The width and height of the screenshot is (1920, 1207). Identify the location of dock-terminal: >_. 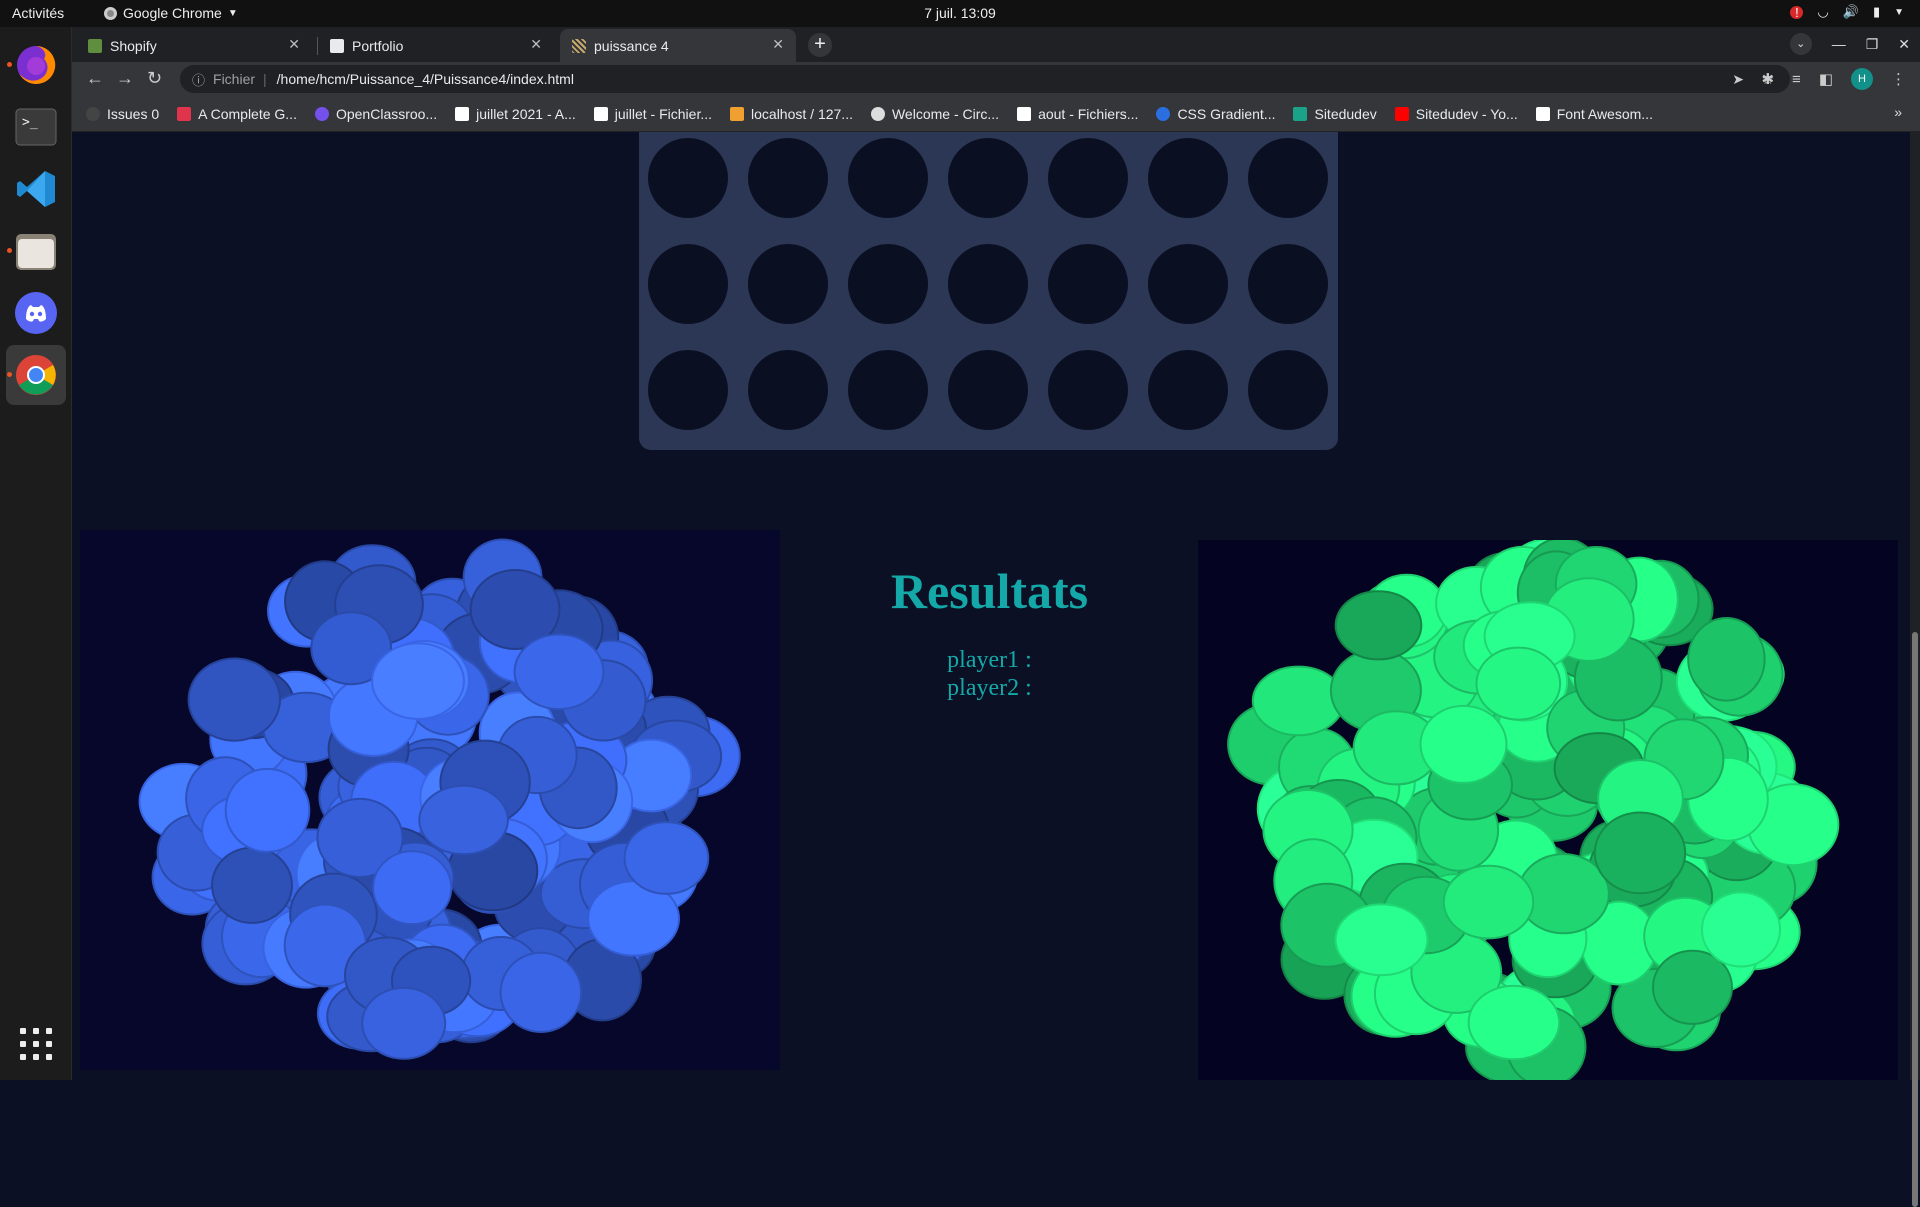
(36, 127).